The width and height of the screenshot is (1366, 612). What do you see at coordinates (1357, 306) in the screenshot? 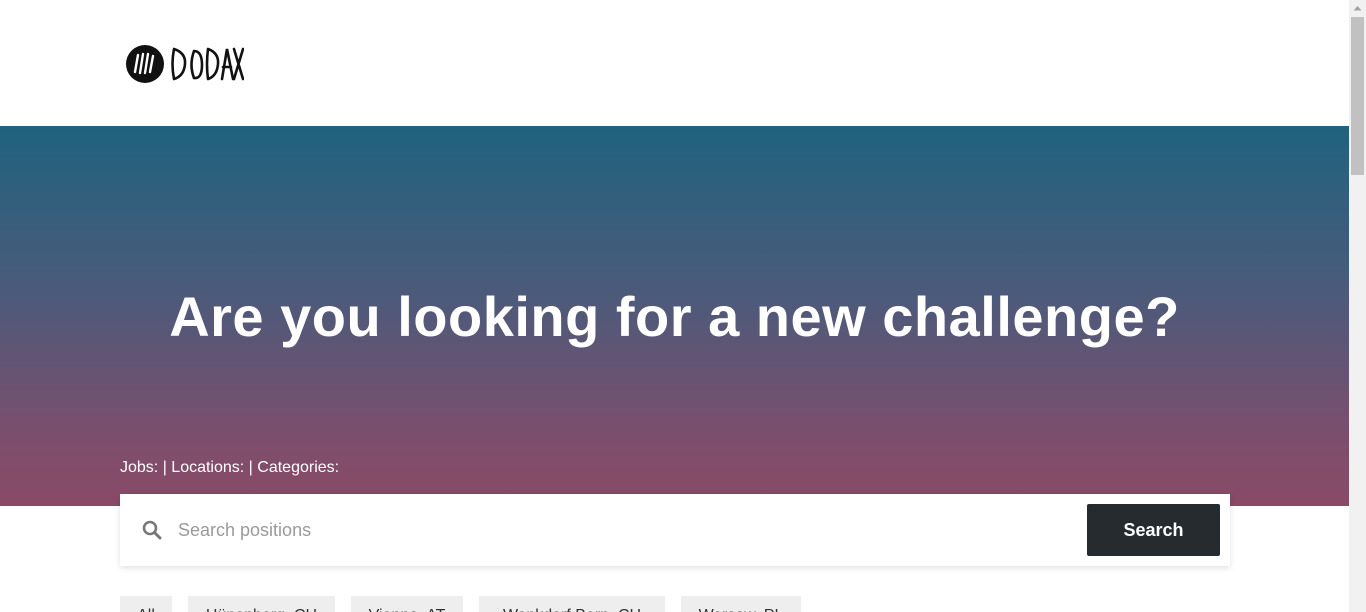
I see `page-scrollbar` at bounding box center [1357, 306].